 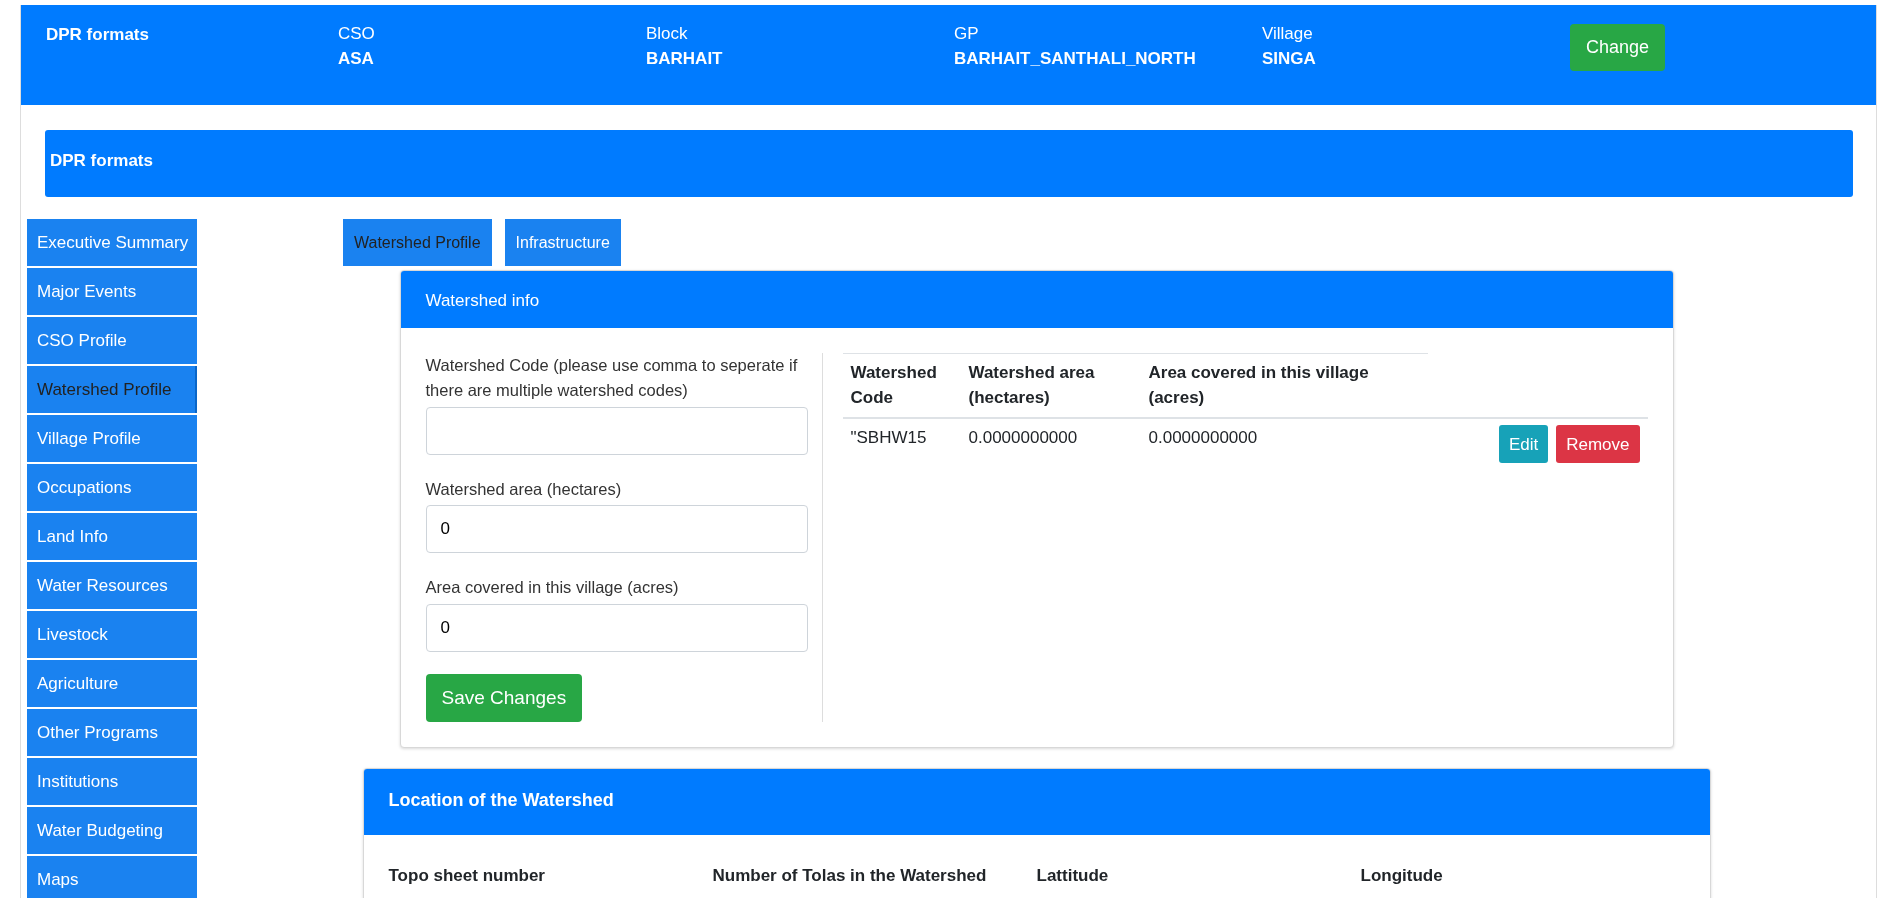 What do you see at coordinates (667, 34) in the screenshot?
I see `field-label: Block` at bounding box center [667, 34].